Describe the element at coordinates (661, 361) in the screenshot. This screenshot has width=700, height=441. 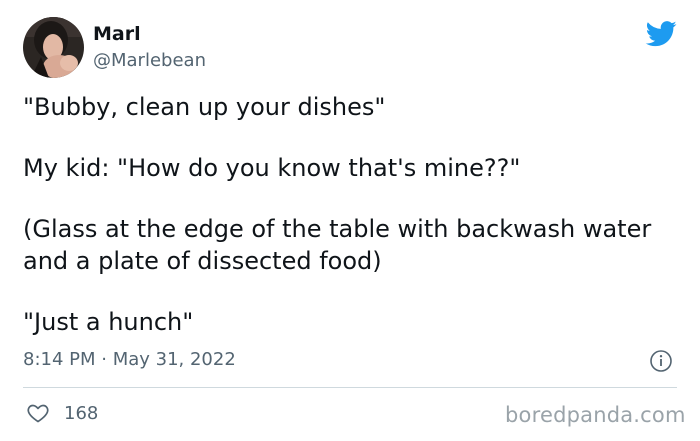
I see `info-icon` at that location.